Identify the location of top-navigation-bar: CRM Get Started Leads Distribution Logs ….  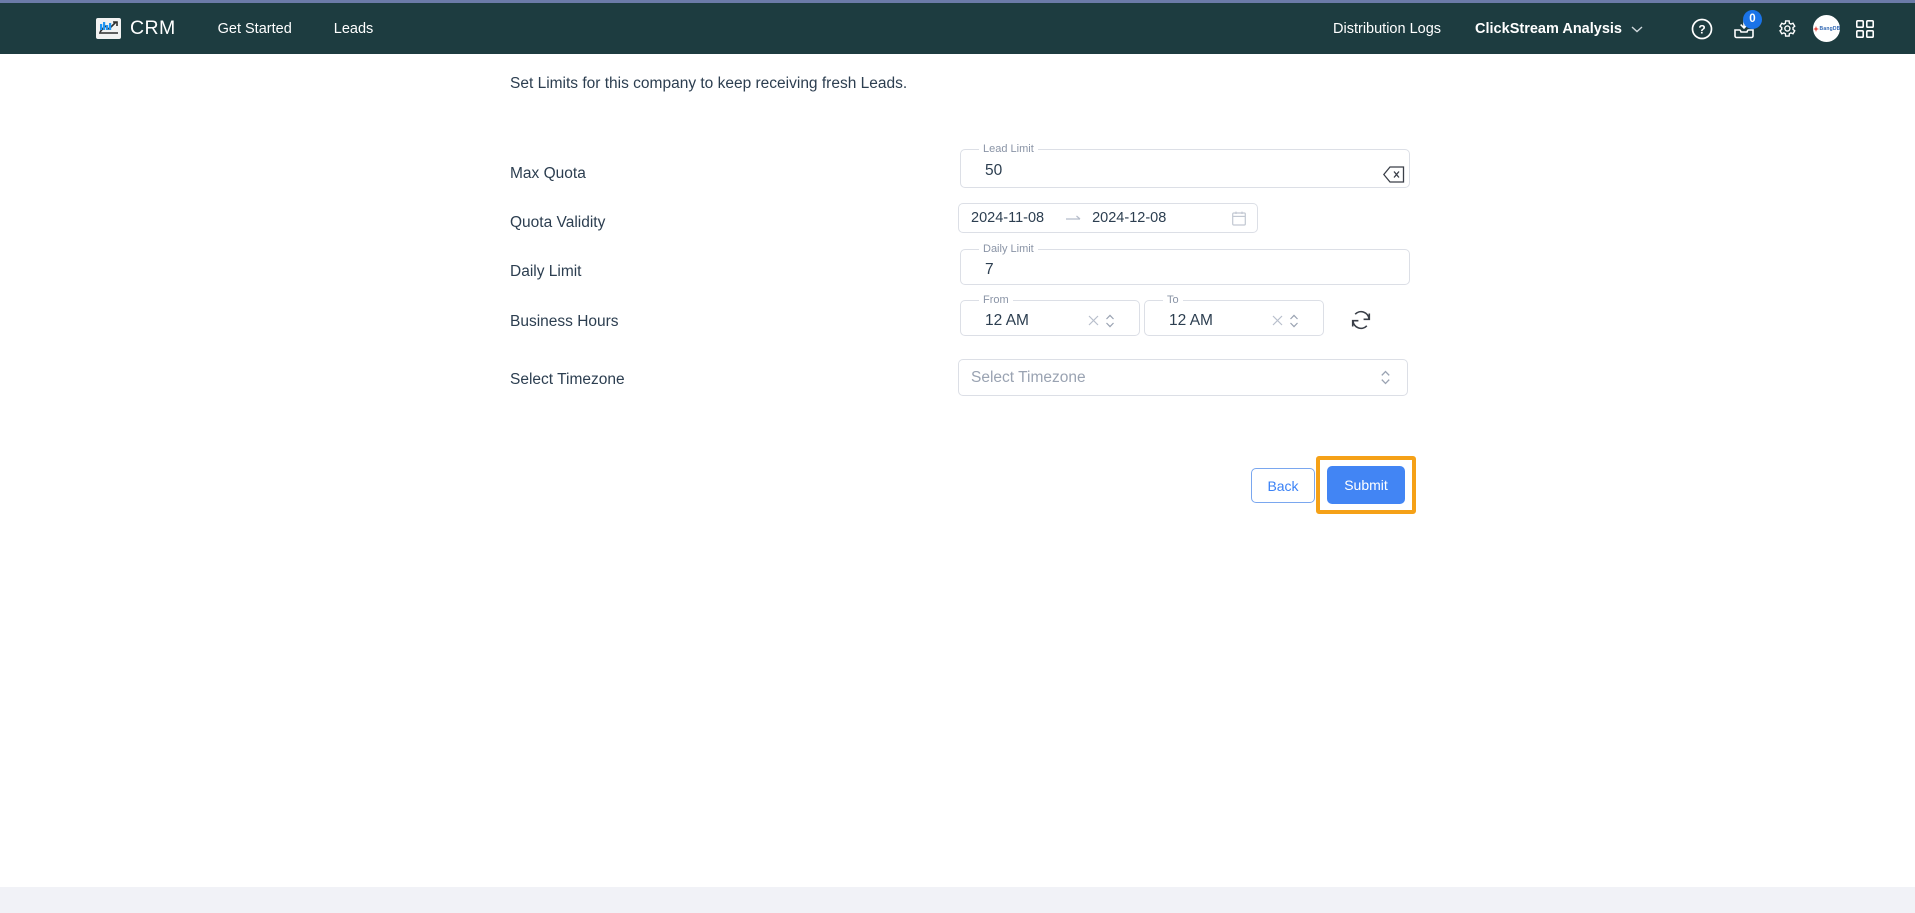
(957, 27).